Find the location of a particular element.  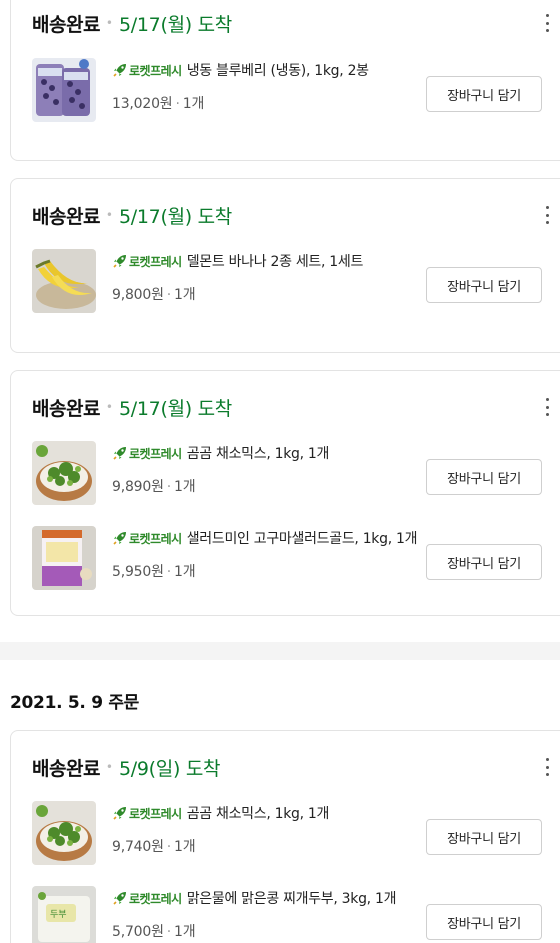

order-date-heading: 2021. 5. 9 주문 is located at coordinates (75, 703).